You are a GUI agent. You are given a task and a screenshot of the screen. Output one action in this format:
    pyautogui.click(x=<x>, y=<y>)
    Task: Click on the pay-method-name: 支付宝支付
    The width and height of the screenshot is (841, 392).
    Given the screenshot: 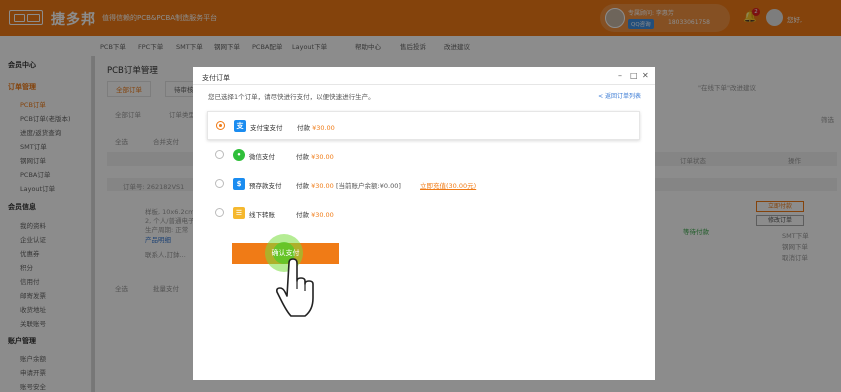 What is the action you would take?
    pyautogui.click(x=266, y=128)
    